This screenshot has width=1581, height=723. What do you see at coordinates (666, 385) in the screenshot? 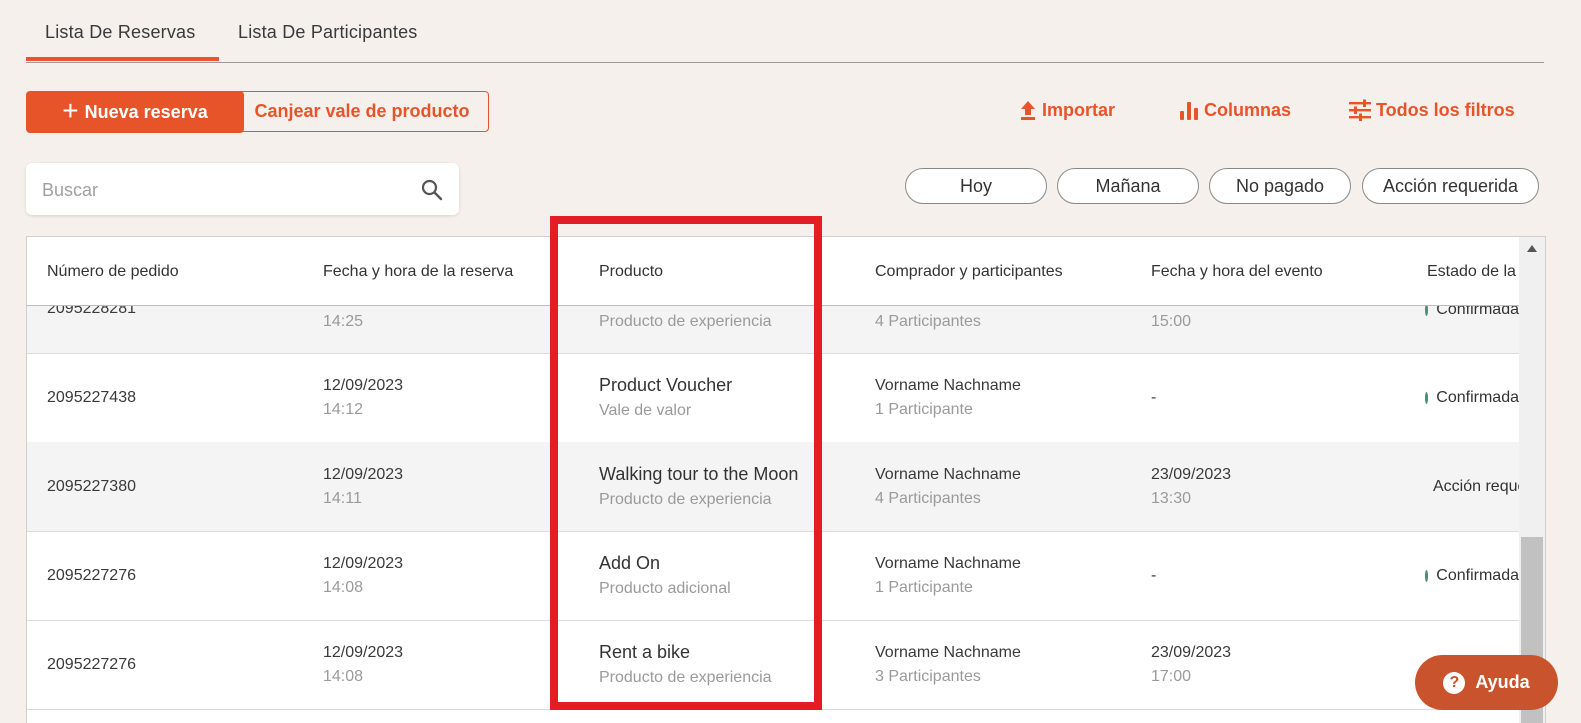
I see `product-name: Product Voucher` at bounding box center [666, 385].